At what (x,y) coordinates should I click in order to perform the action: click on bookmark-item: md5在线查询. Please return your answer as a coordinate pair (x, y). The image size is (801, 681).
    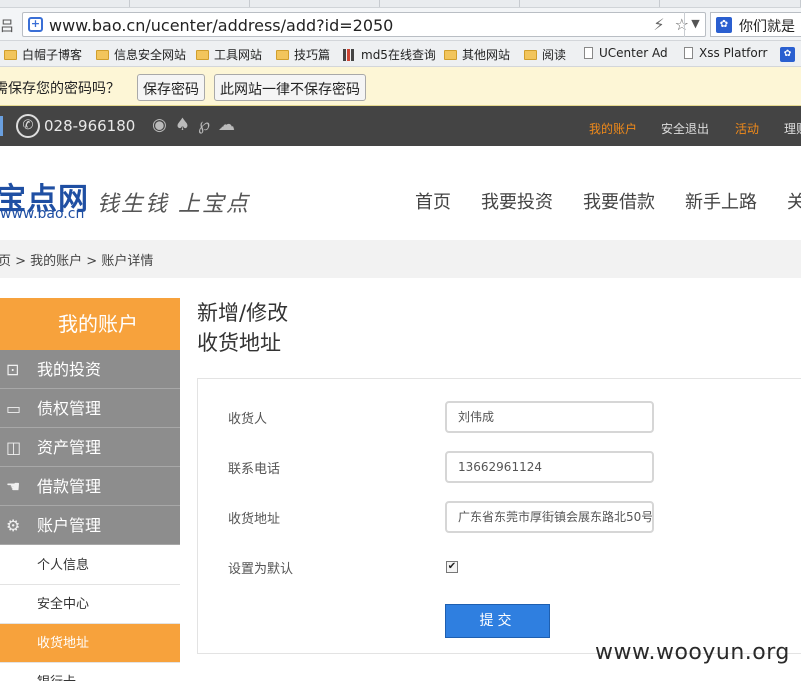
    Looking at the image, I should click on (389, 54).